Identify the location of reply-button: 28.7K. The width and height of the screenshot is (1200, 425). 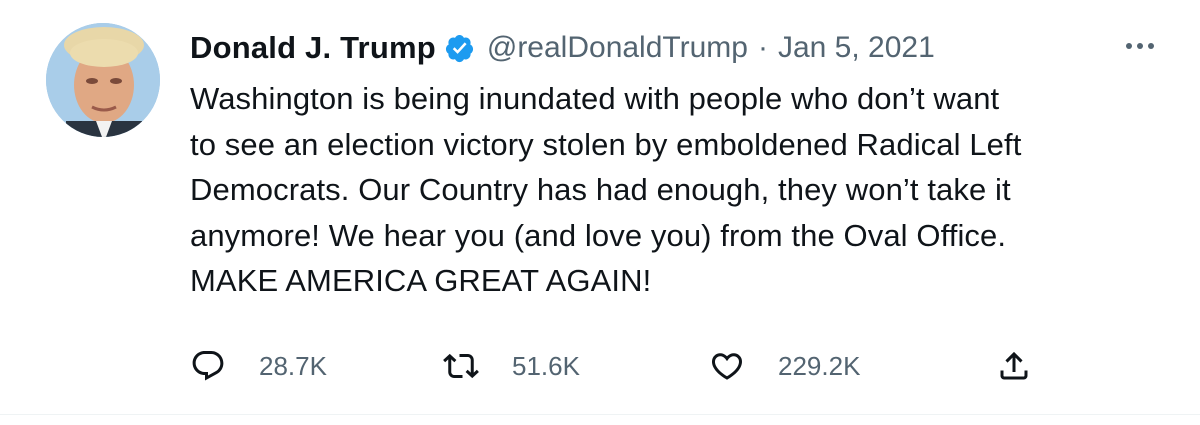
(258, 366).